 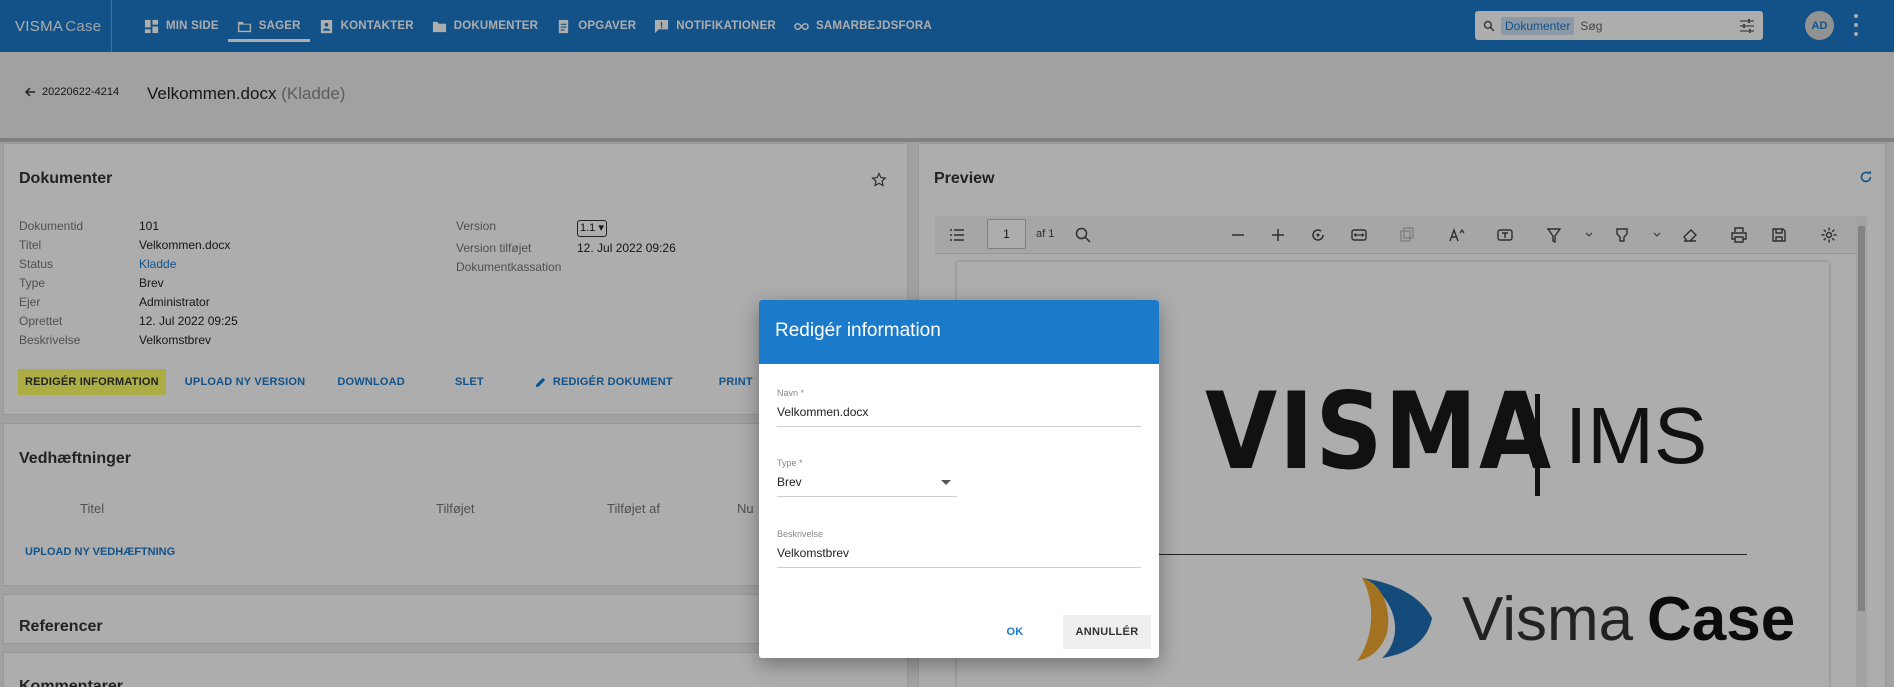 I want to click on cancel-button: ANNULLÉR, so click(x=1107, y=632).